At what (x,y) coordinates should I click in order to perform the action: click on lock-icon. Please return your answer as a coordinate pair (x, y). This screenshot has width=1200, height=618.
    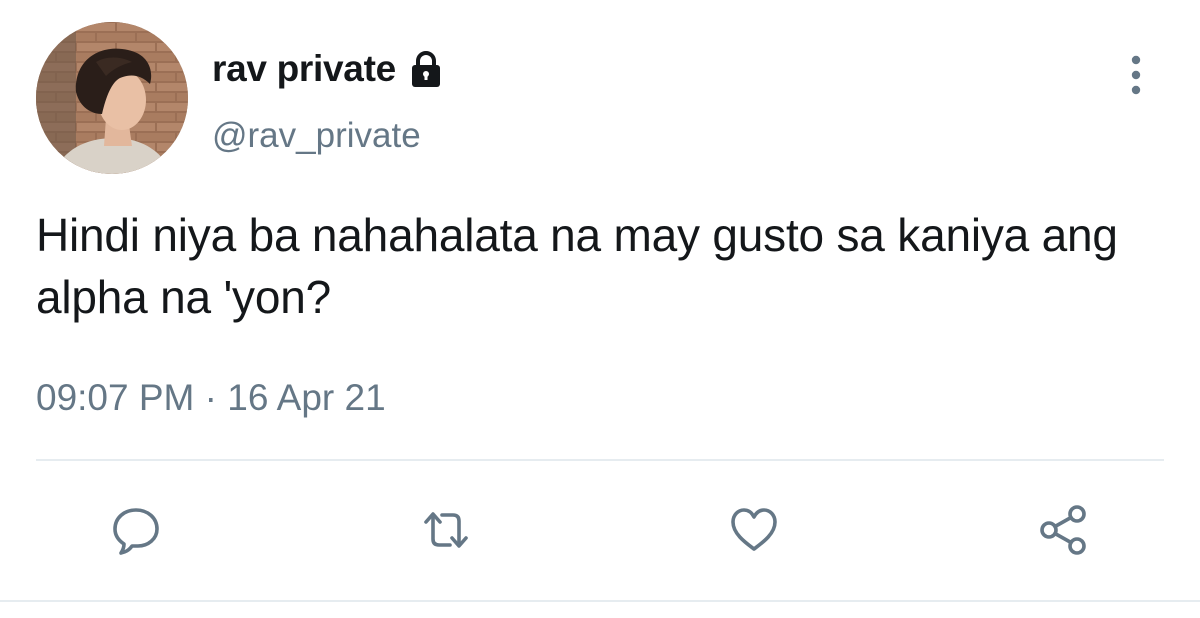
    Looking at the image, I should click on (425, 69).